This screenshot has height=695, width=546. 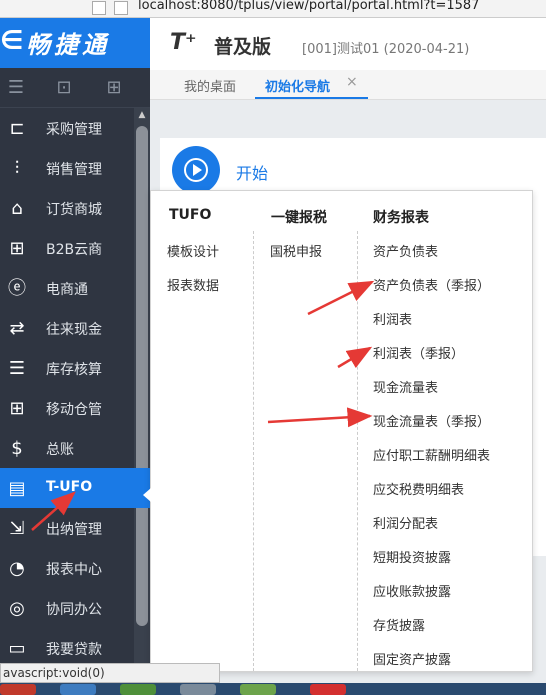 I want to click on ledger-icon: $, so click(x=17, y=448).